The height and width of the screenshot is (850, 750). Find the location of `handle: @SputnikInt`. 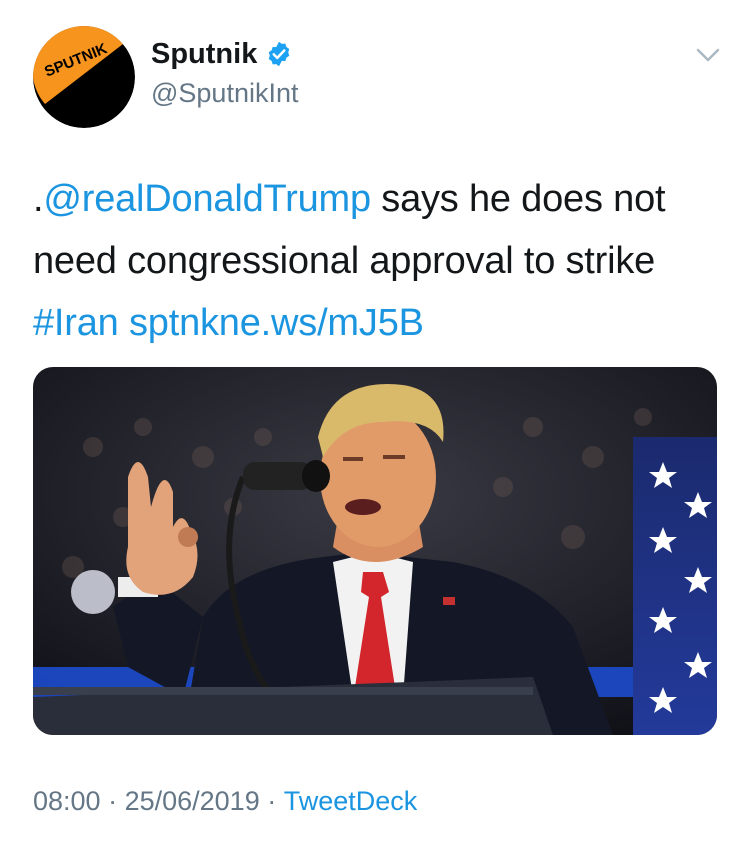

handle: @SputnikInt is located at coordinates (225, 93).